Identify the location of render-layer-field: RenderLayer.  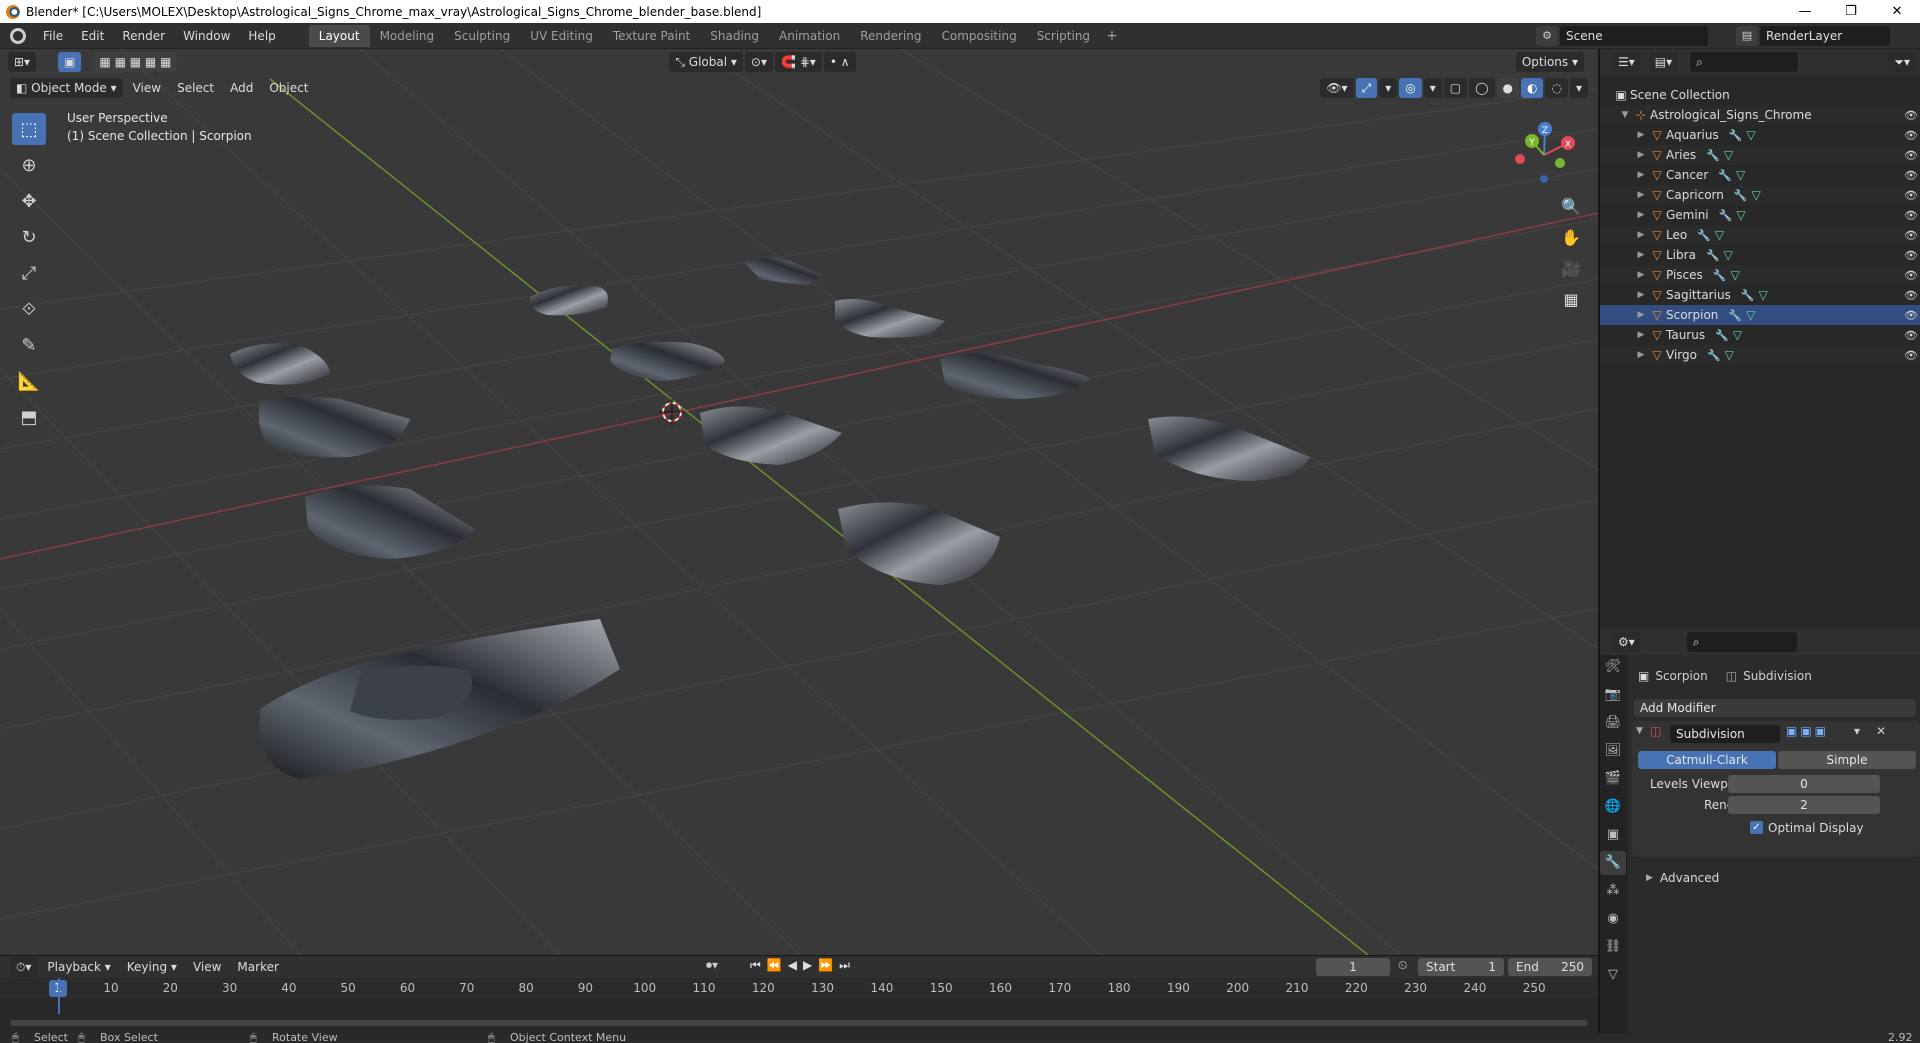
(1825, 36).